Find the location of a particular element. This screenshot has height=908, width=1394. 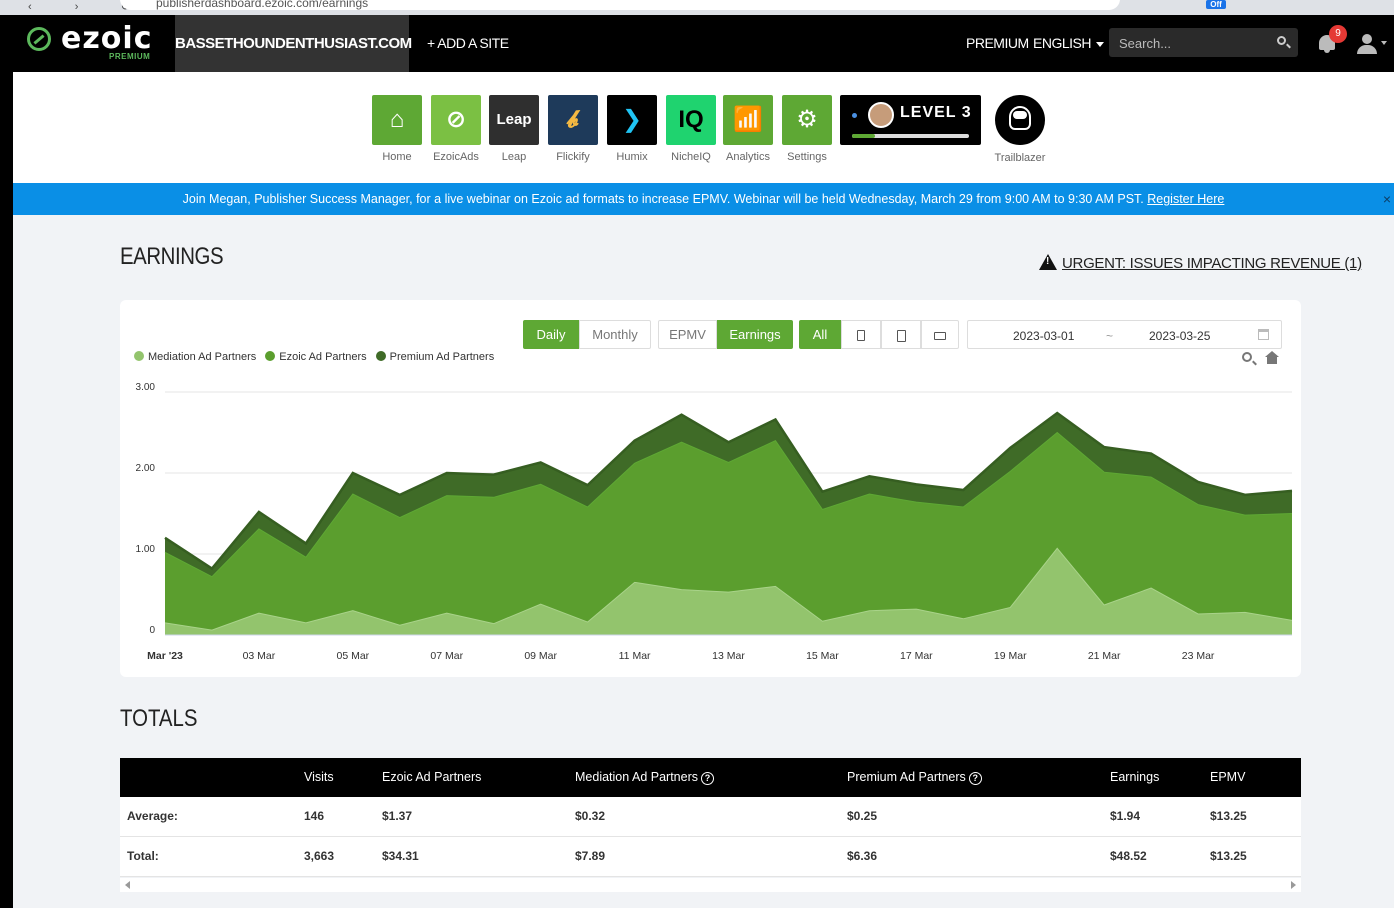

ezoic-logo: ezoic PREMIUM is located at coordinates (92, 42).